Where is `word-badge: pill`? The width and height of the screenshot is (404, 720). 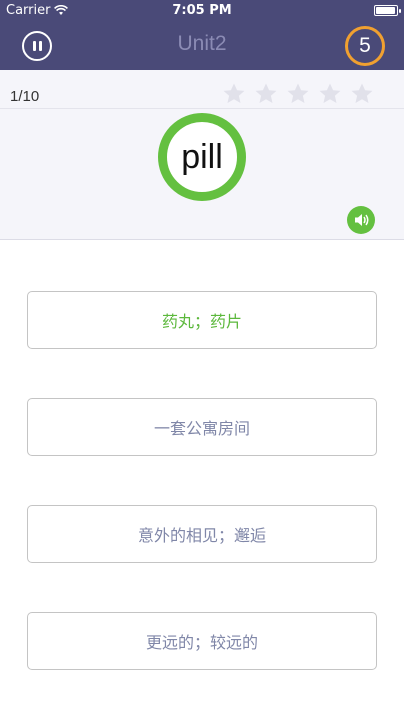 word-badge: pill is located at coordinates (202, 157).